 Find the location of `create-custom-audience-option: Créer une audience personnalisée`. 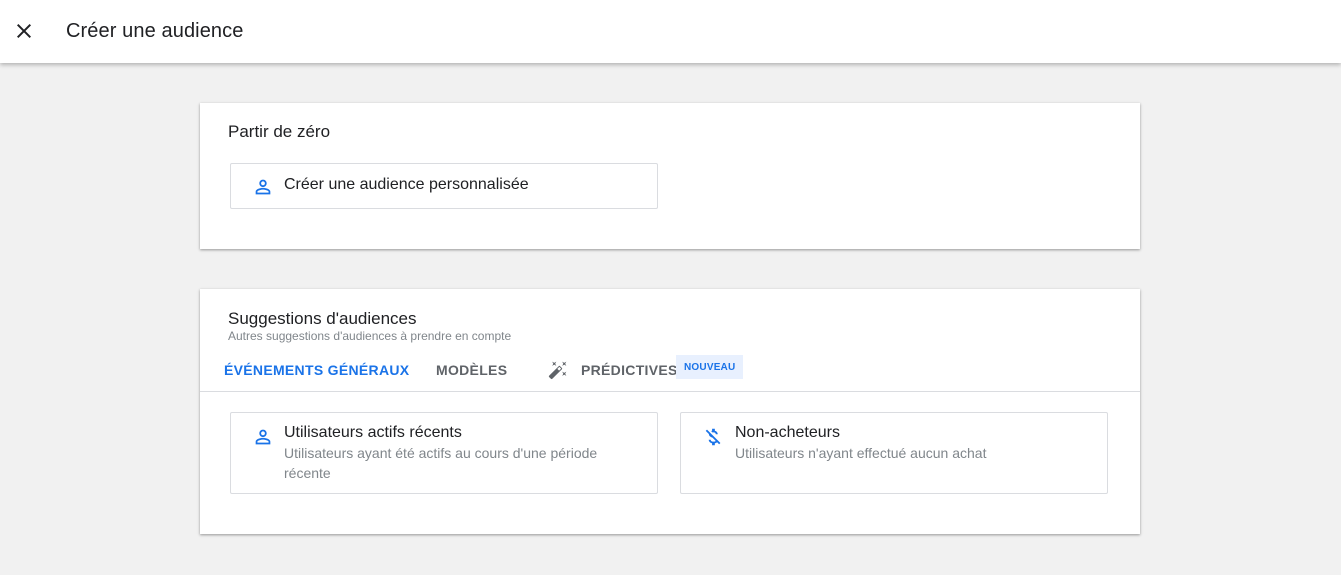

create-custom-audience-option: Créer une audience personnalisée is located at coordinates (444, 186).